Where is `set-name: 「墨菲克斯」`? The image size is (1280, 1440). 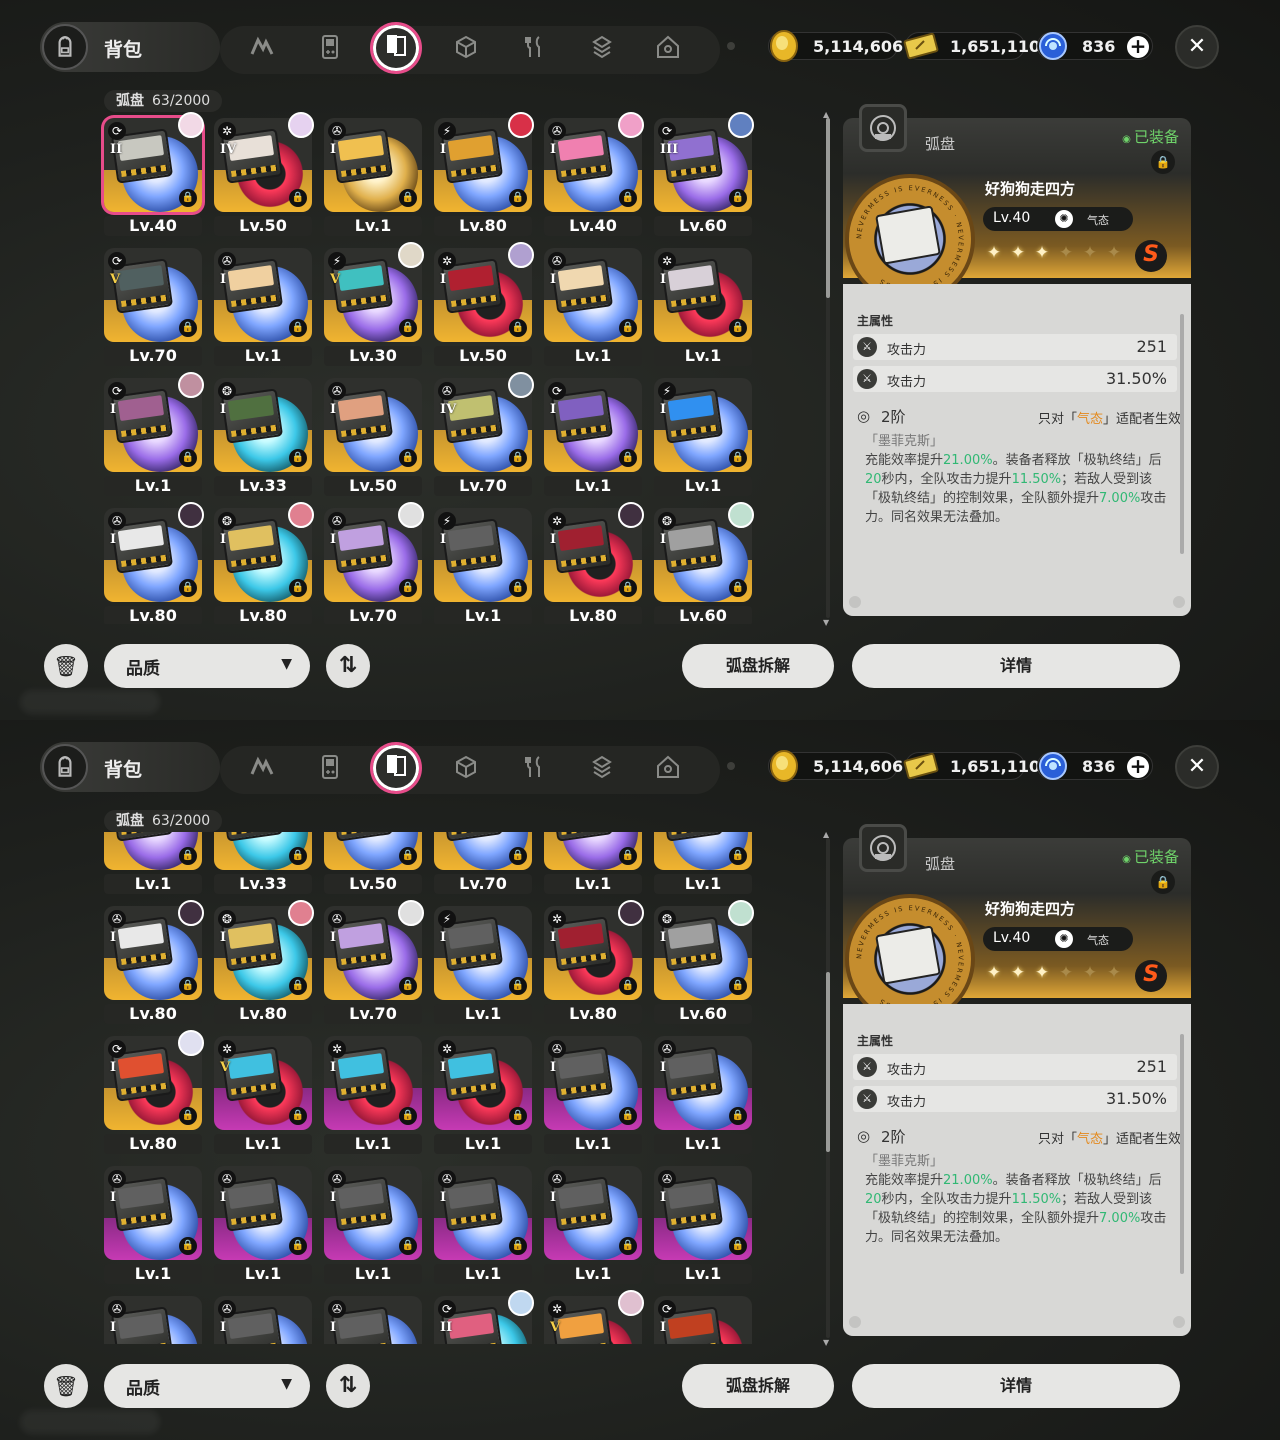
set-name: 「墨菲克斯」 is located at coordinates (904, 1161).